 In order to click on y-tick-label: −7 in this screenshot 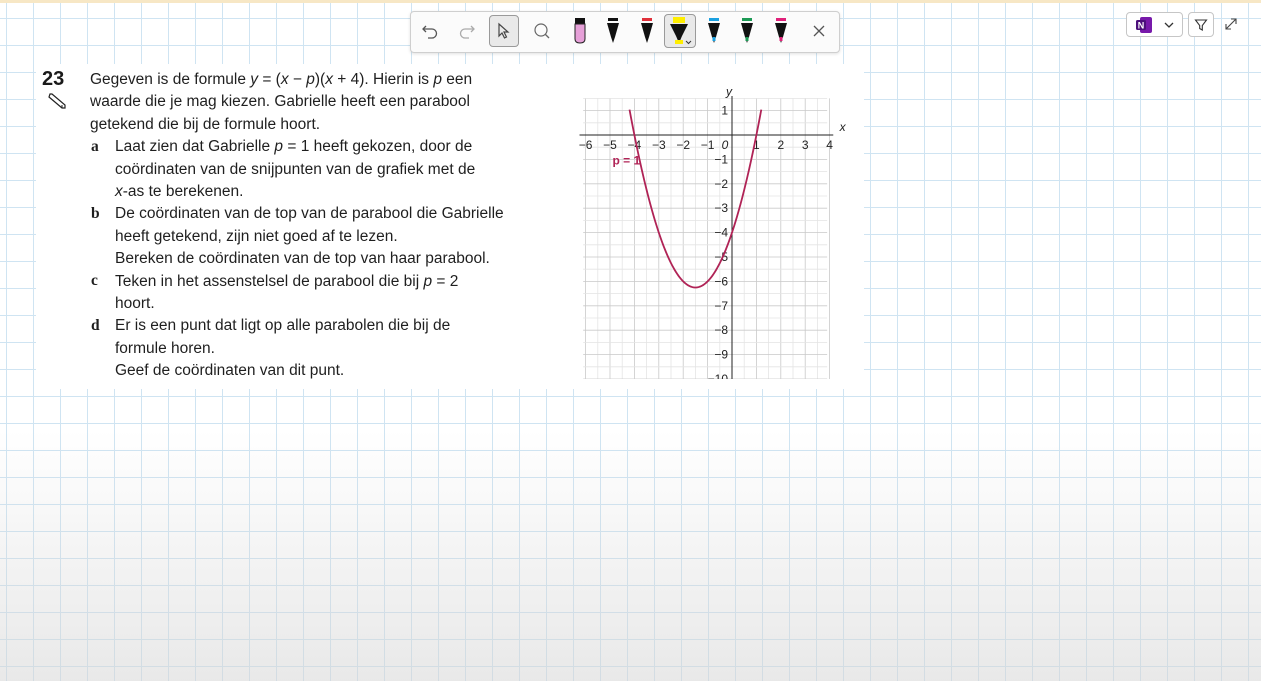, I will do `click(721, 306)`.